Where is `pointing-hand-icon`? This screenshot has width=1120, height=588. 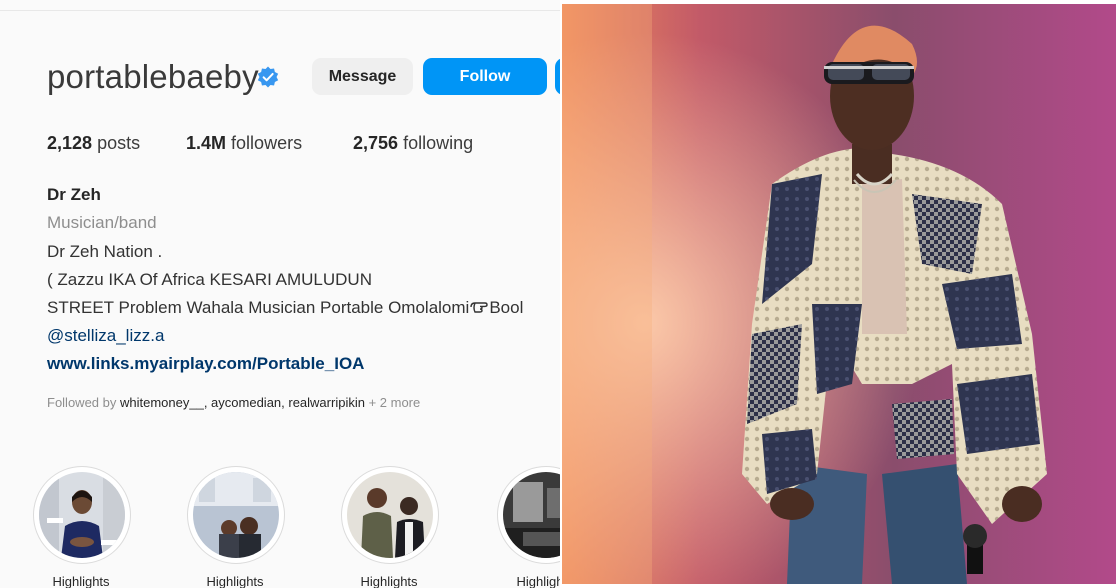
pointing-hand-icon is located at coordinates (479, 307).